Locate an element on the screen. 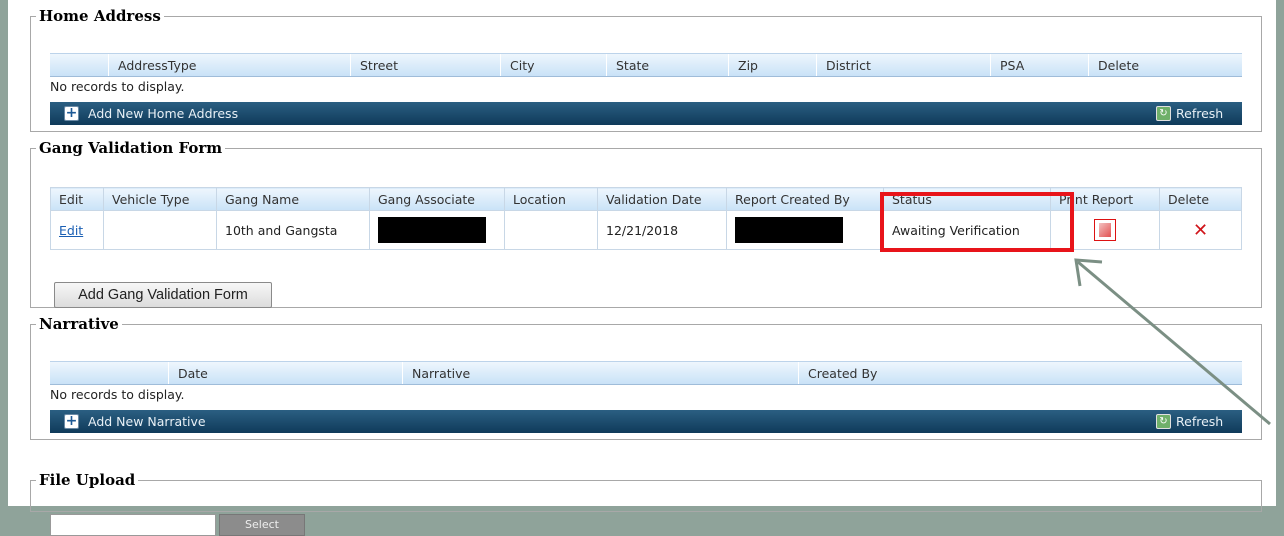  select-file-button: Select is located at coordinates (262, 525).